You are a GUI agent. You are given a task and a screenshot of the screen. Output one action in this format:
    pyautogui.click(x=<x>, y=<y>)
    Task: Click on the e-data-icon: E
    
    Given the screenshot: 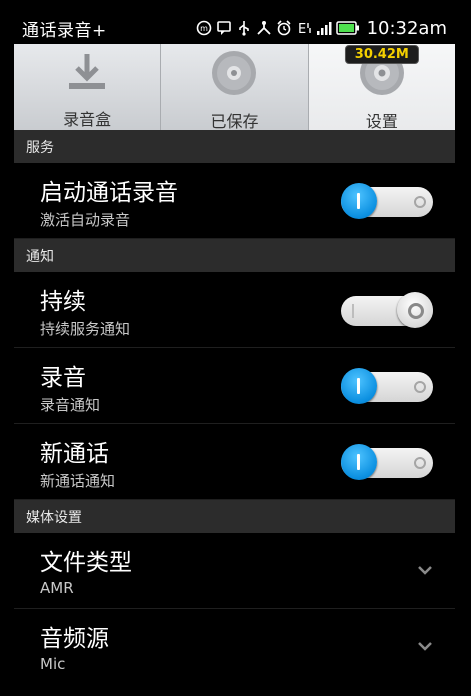 What is the action you would take?
    pyautogui.click(x=304, y=28)
    